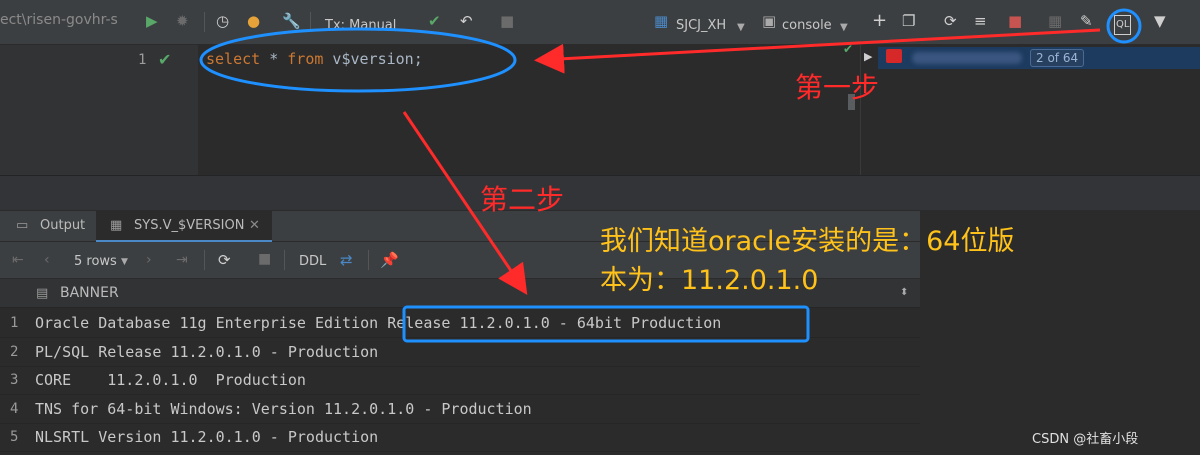  Describe the element at coordinates (358, 60) in the screenshot. I see `highlight-ellipse` at that location.